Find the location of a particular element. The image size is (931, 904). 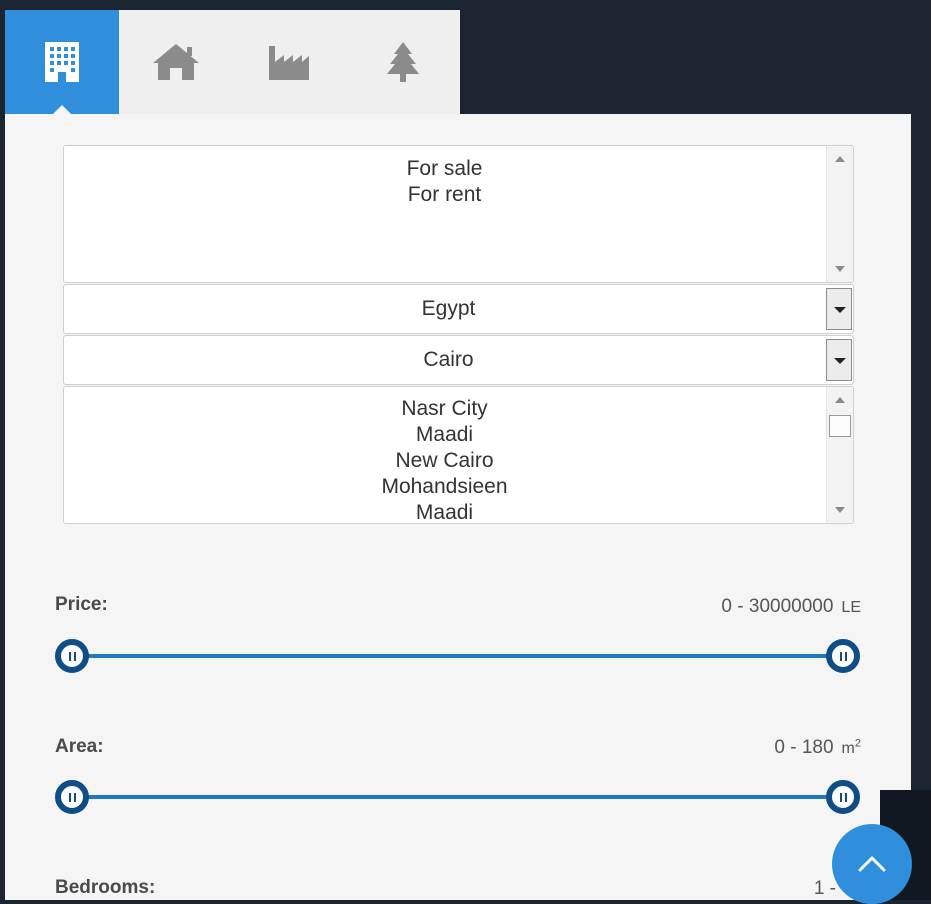

price-range-value: 0 - 30000000 LE is located at coordinates (791, 607).